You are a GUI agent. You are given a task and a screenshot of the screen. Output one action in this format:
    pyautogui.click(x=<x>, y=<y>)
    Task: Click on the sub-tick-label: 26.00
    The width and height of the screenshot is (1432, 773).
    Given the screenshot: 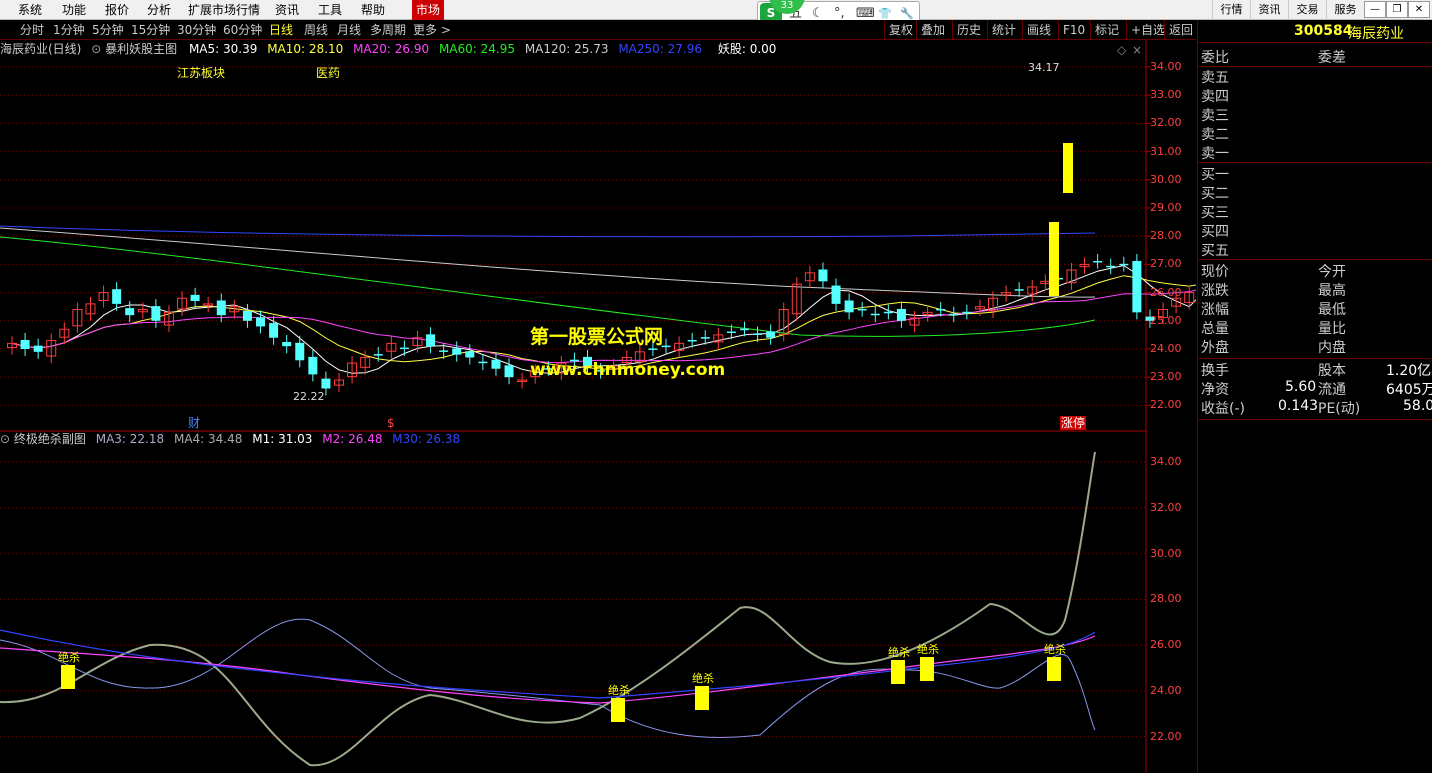 What is the action you would take?
    pyautogui.click(x=1166, y=645)
    